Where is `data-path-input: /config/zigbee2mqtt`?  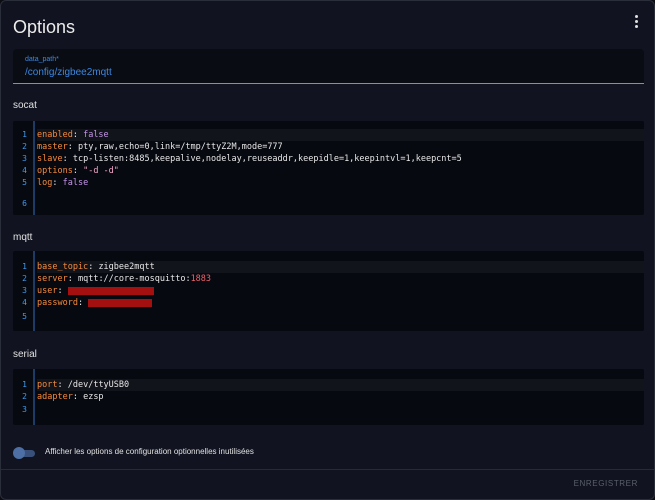 data-path-input: /config/zigbee2mqtt is located at coordinates (68, 72).